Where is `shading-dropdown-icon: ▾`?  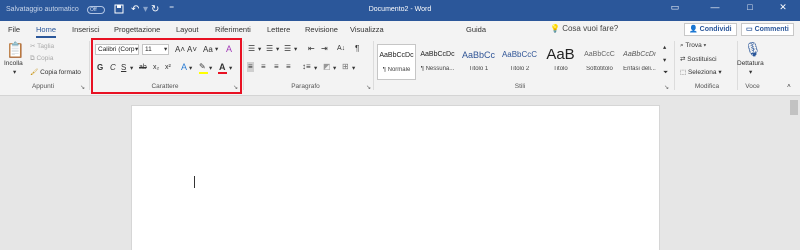
shading-dropdown-icon: ▾ is located at coordinates (334, 68).